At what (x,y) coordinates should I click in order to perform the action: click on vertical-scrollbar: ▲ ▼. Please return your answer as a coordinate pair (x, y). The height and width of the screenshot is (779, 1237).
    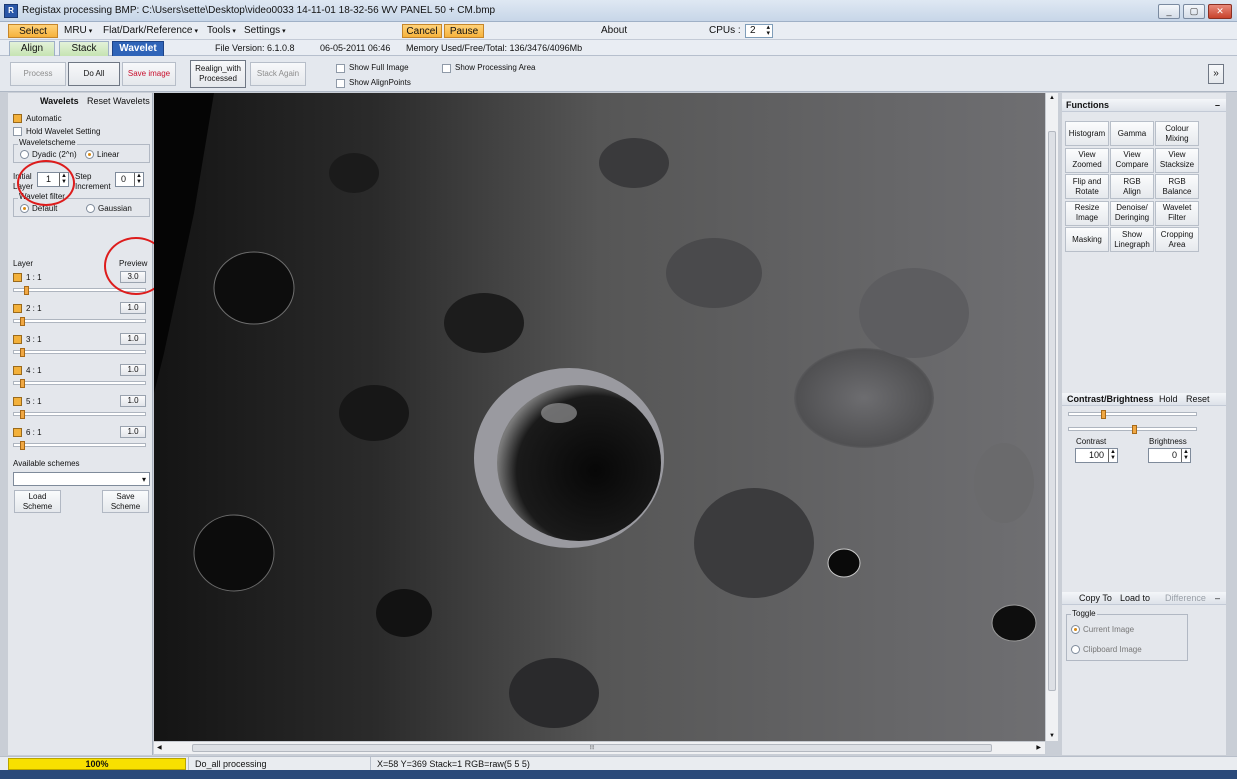
    Looking at the image, I should click on (1051, 417).